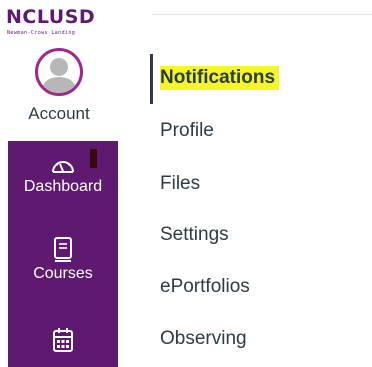  What do you see at coordinates (220, 78) in the screenshot?
I see `menu-notifications: Notifications` at bounding box center [220, 78].